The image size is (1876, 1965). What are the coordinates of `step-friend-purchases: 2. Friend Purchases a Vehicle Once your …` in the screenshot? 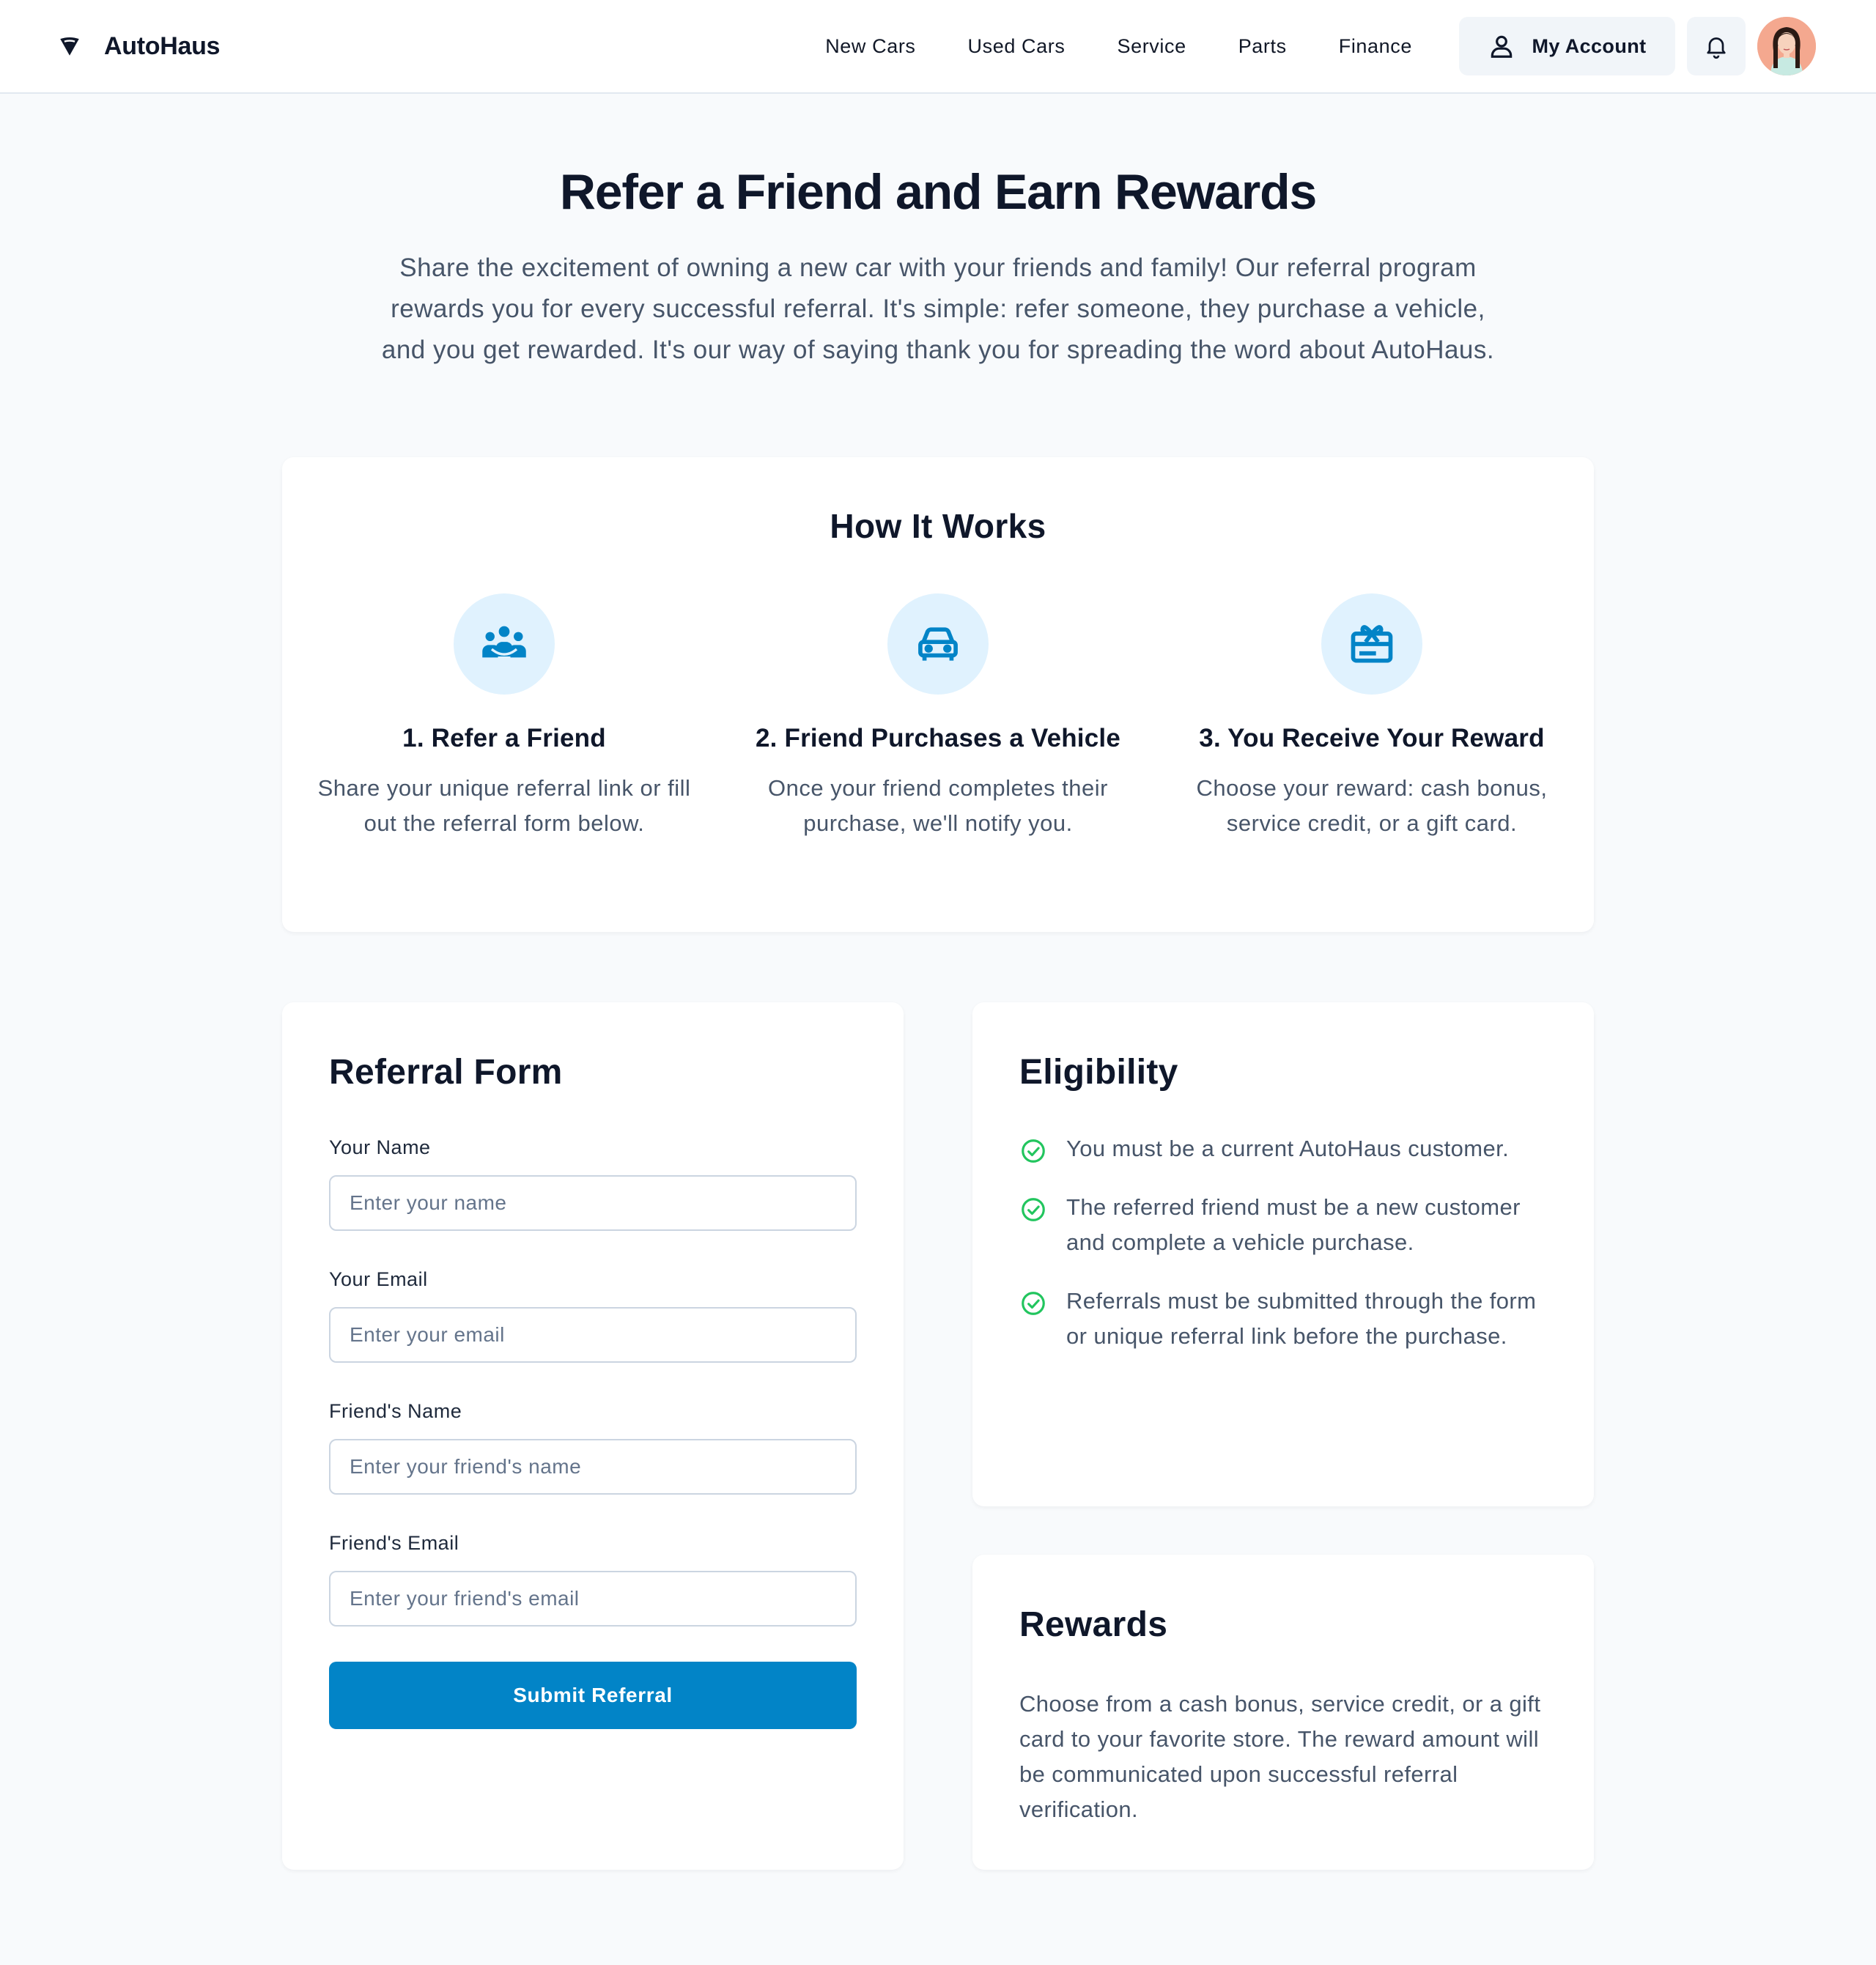 It's located at (938, 717).